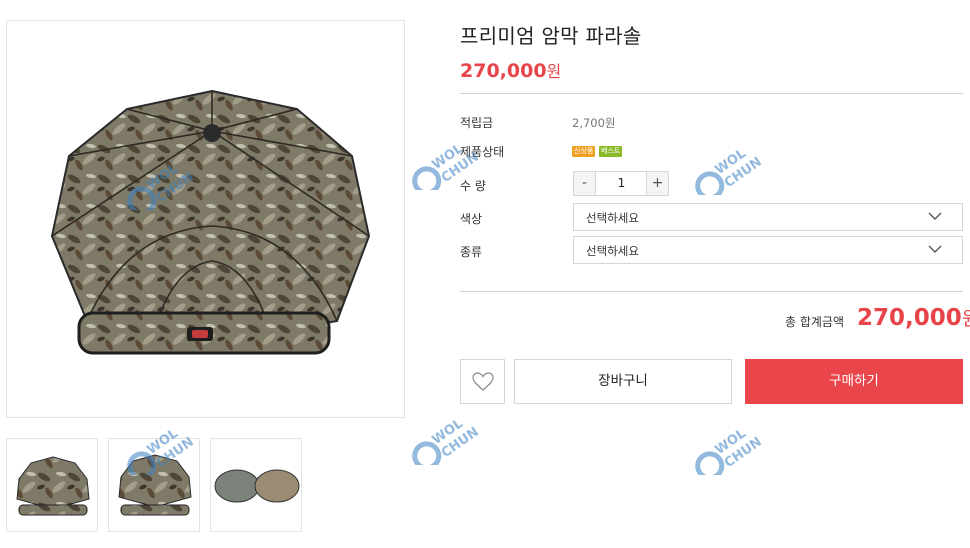 Image resolution: width=970 pixels, height=548 pixels. Describe the element at coordinates (471, 219) in the screenshot. I see `color-label: 색상` at that location.